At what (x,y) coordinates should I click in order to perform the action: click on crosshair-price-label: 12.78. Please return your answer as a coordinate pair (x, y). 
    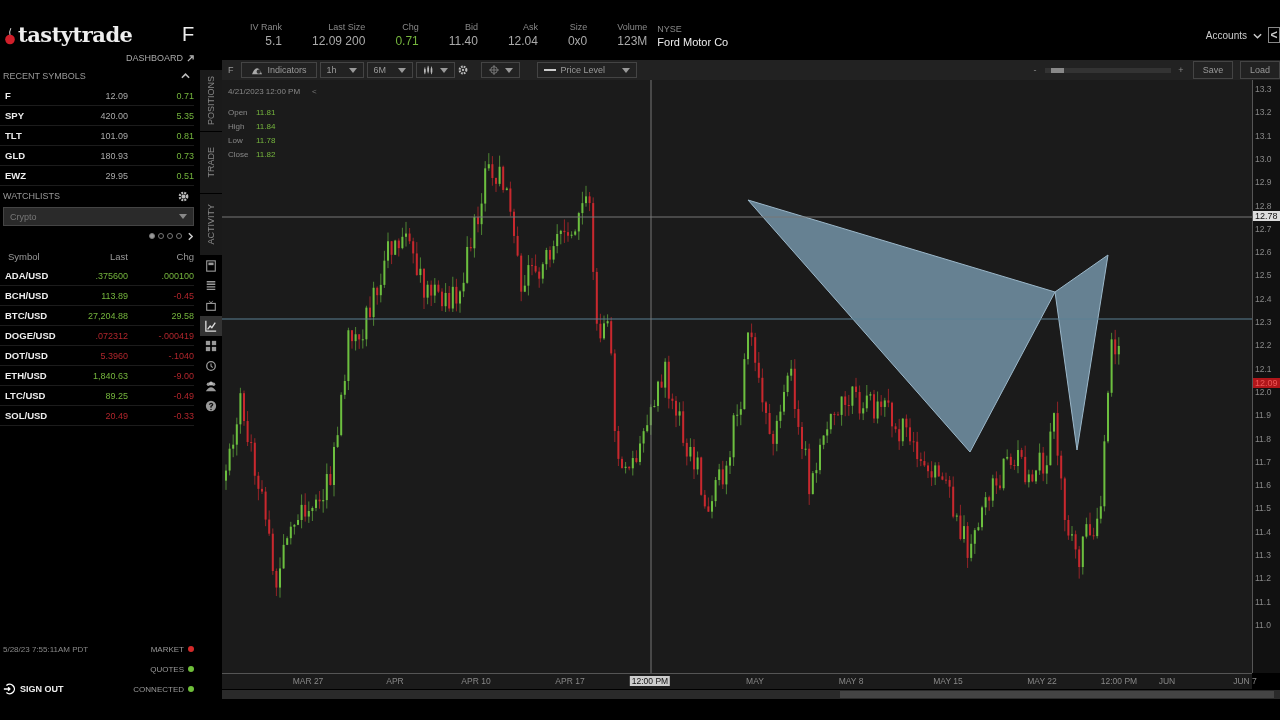
    Looking at the image, I should click on (1266, 216).